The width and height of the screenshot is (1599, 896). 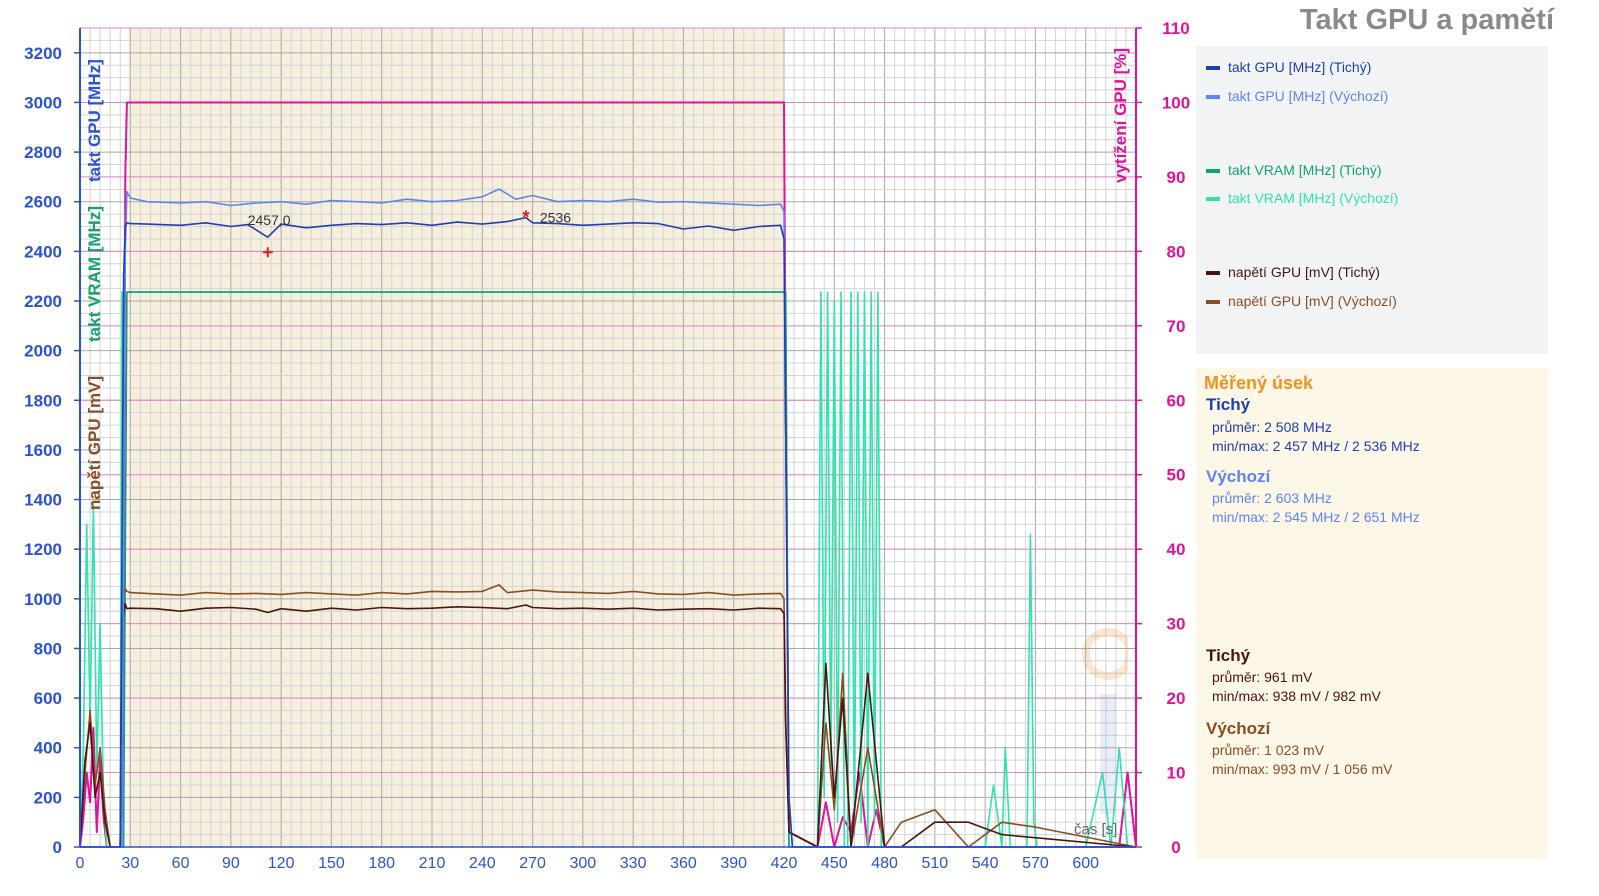 I want to click on x-tick-label: 330, so click(x=633, y=863).